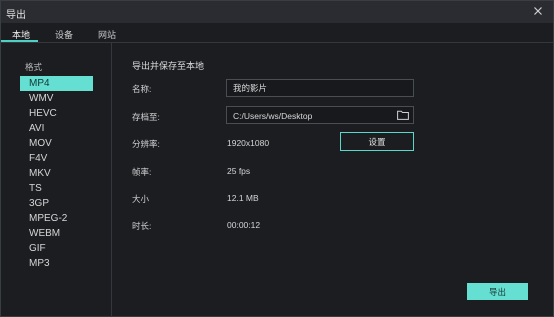 Image resolution: width=554 pixels, height=317 pixels. I want to click on duration-label: 时长:, so click(142, 226).